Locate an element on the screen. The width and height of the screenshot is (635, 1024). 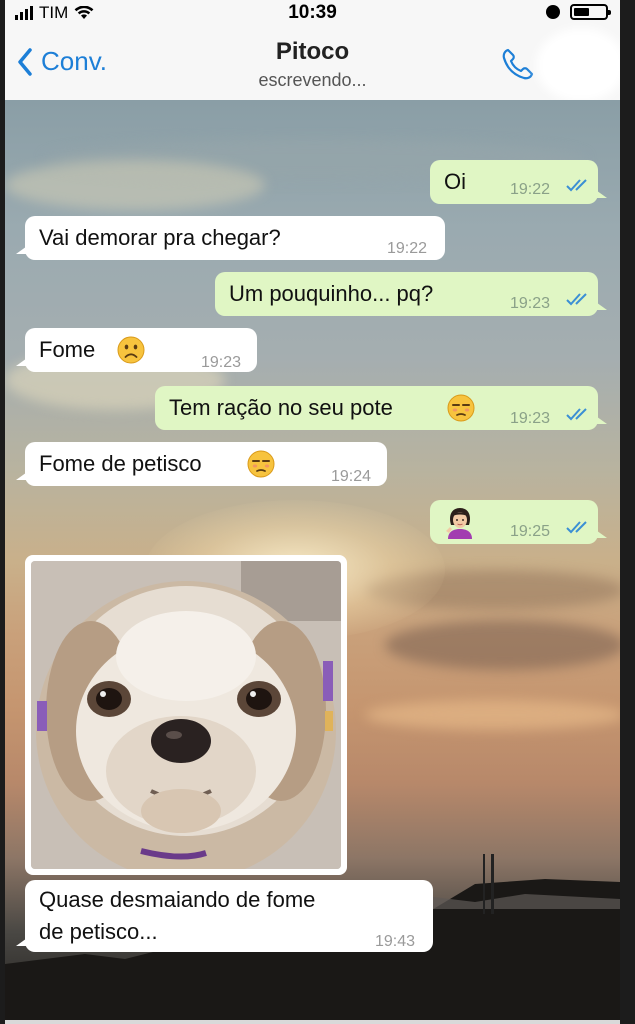
status-right is located at coordinates (578, 12).